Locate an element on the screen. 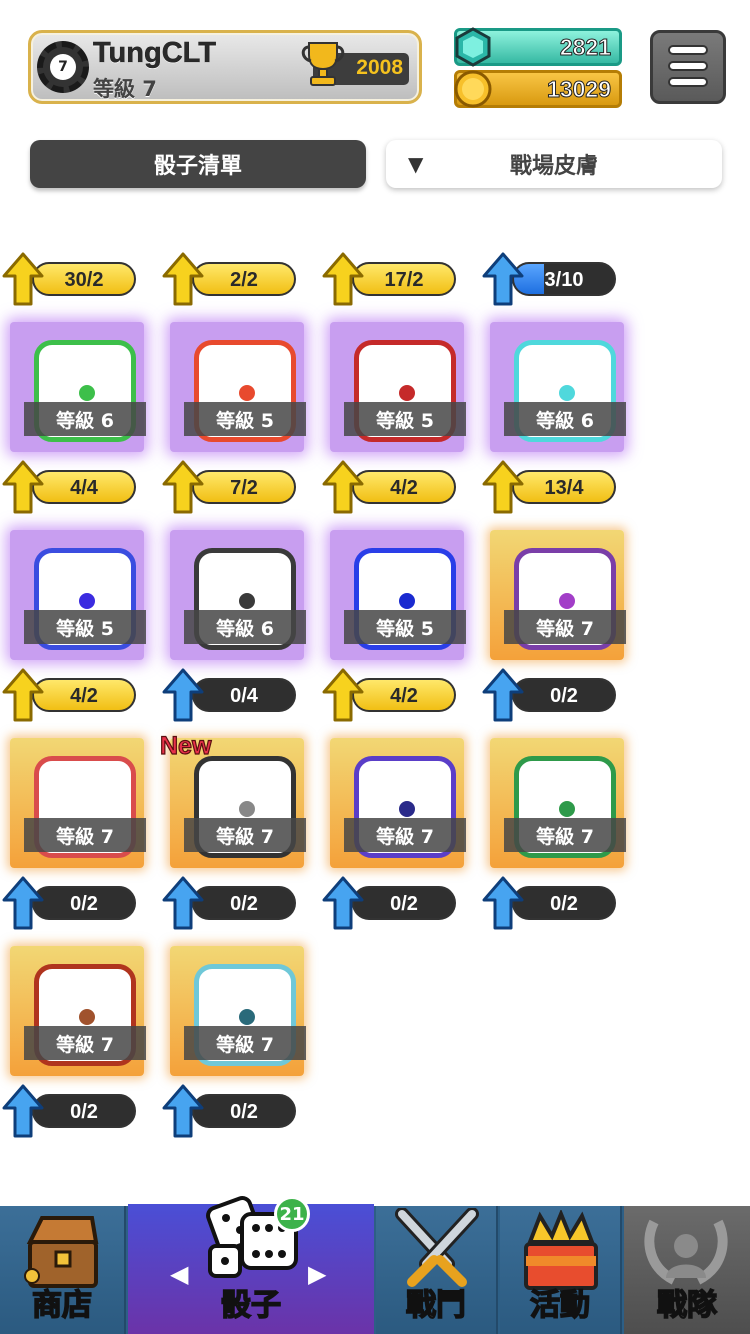 The image size is (750, 1334). progress-text: 7/2 is located at coordinates (244, 488).